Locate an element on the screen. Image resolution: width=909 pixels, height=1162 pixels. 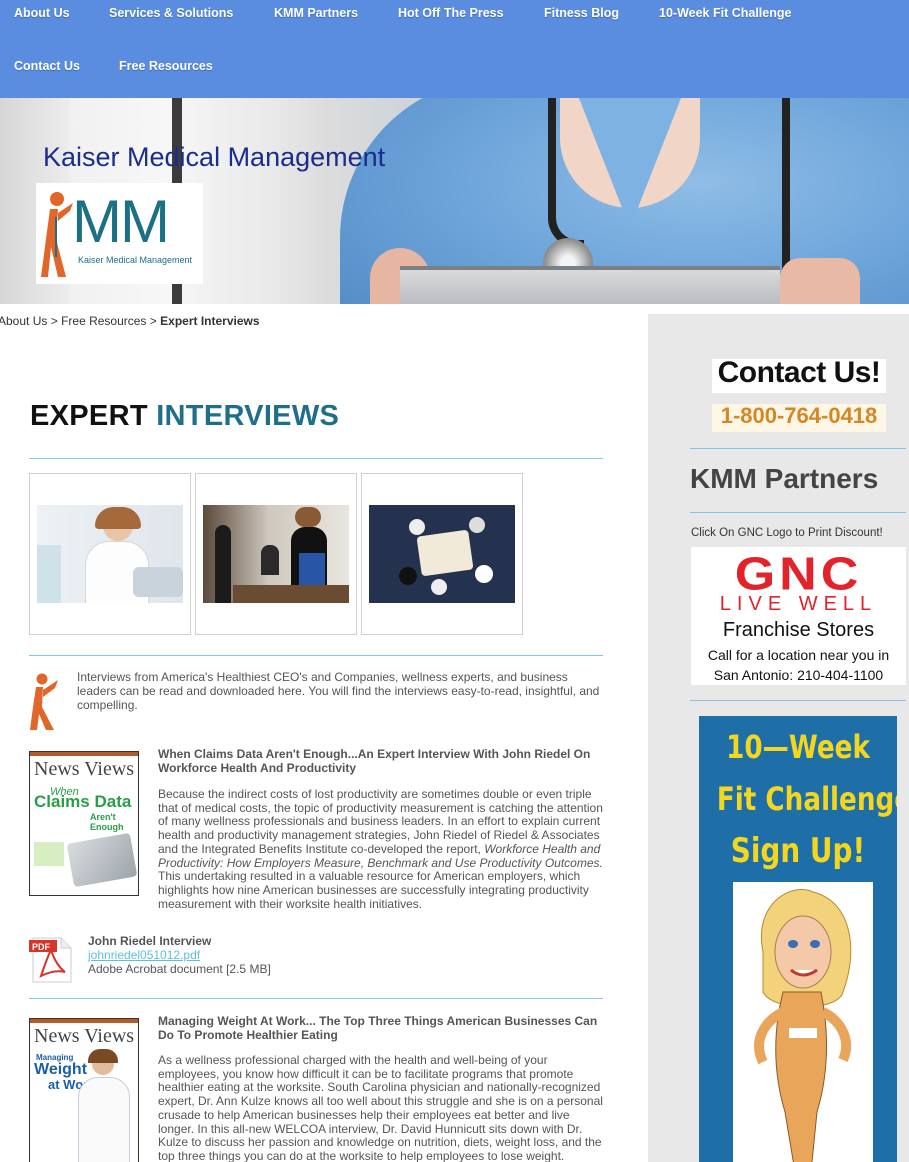
meeting-photo is located at coordinates (442, 554).